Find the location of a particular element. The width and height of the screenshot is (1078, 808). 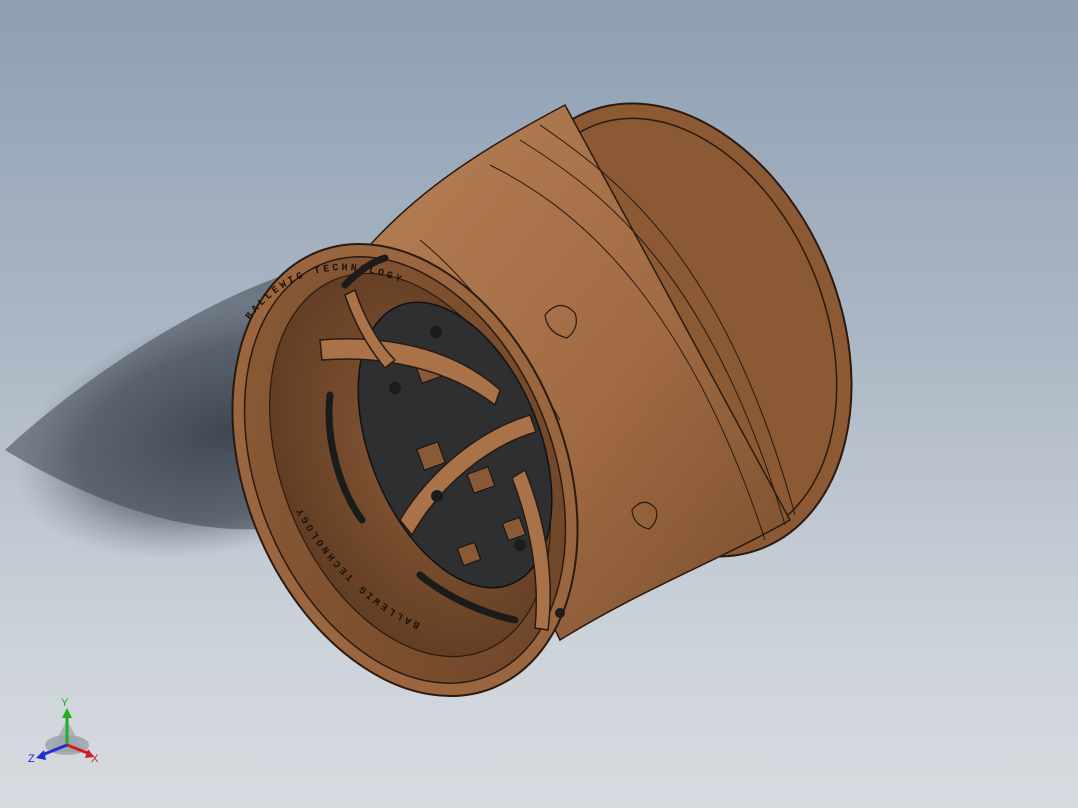

z-axis-label: Z is located at coordinates (31, 759).